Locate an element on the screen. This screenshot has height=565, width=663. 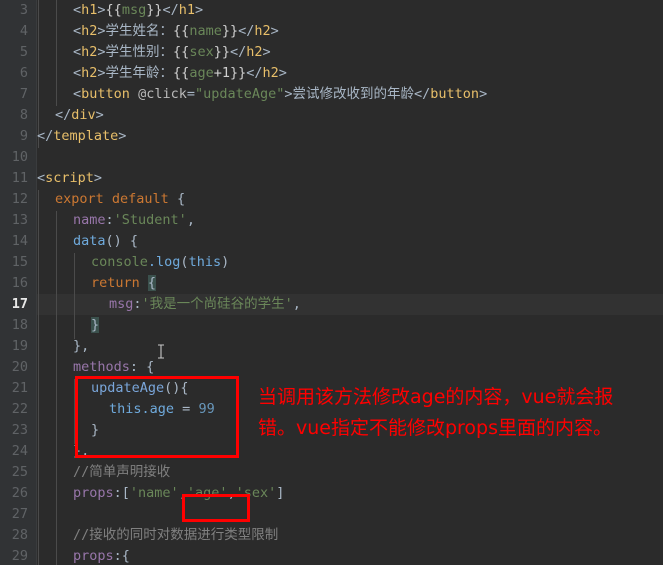
code-line-22: this.age = 99 is located at coordinates (162, 409).